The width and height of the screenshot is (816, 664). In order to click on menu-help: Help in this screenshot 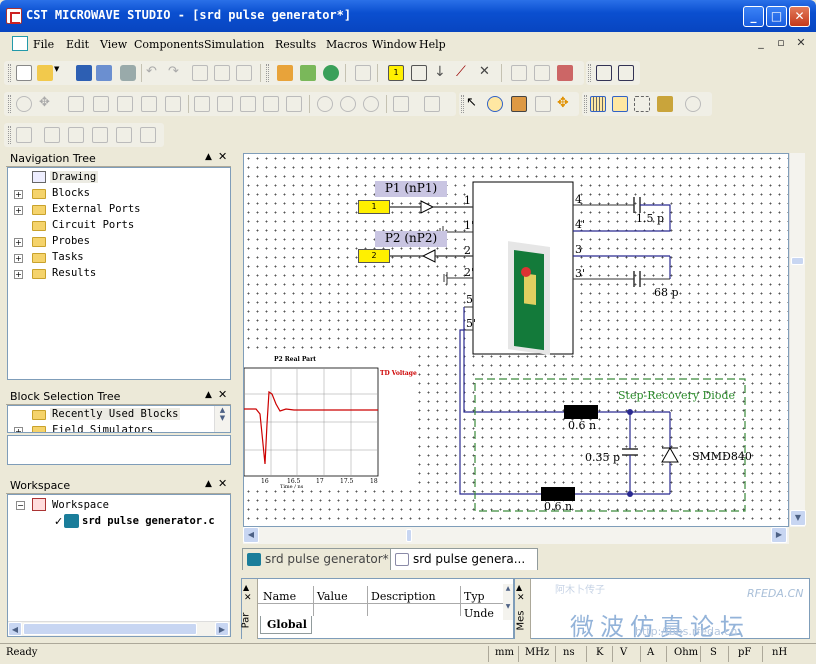, I will do `click(432, 44)`.